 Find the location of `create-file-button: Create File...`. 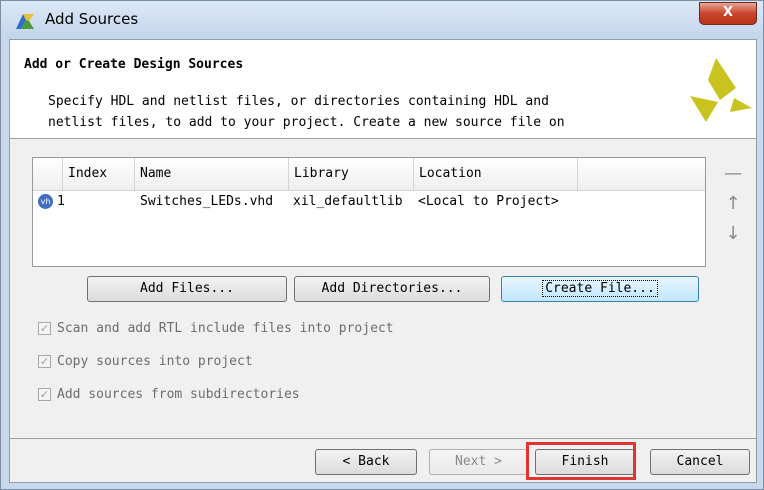

create-file-button: Create File... is located at coordinates (600, 289).